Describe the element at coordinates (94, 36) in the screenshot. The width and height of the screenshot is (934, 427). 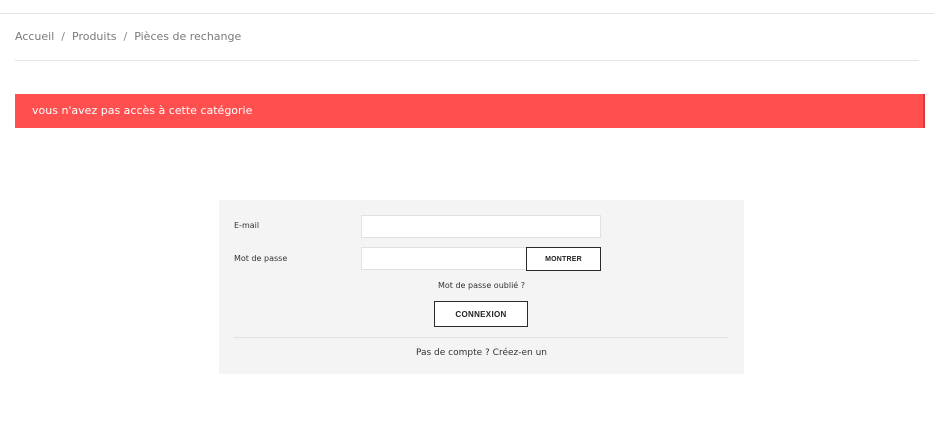
I see `breadcrumb-products: Produits` at that location.